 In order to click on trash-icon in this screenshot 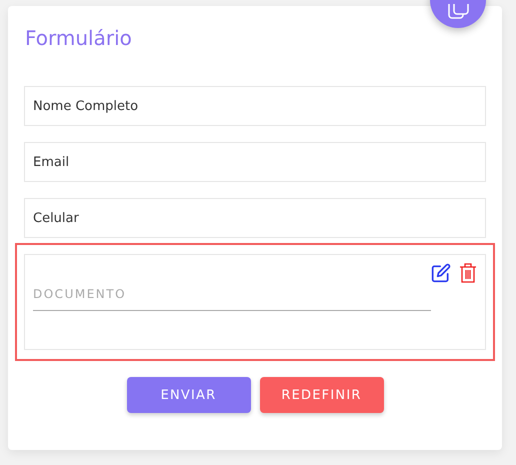, I will do `click(468, 273)`.